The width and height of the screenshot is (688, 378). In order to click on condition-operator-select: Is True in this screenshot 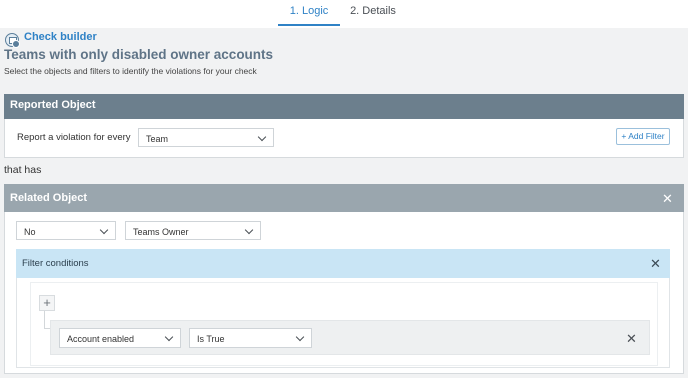, I will do `click(250, 338)`.